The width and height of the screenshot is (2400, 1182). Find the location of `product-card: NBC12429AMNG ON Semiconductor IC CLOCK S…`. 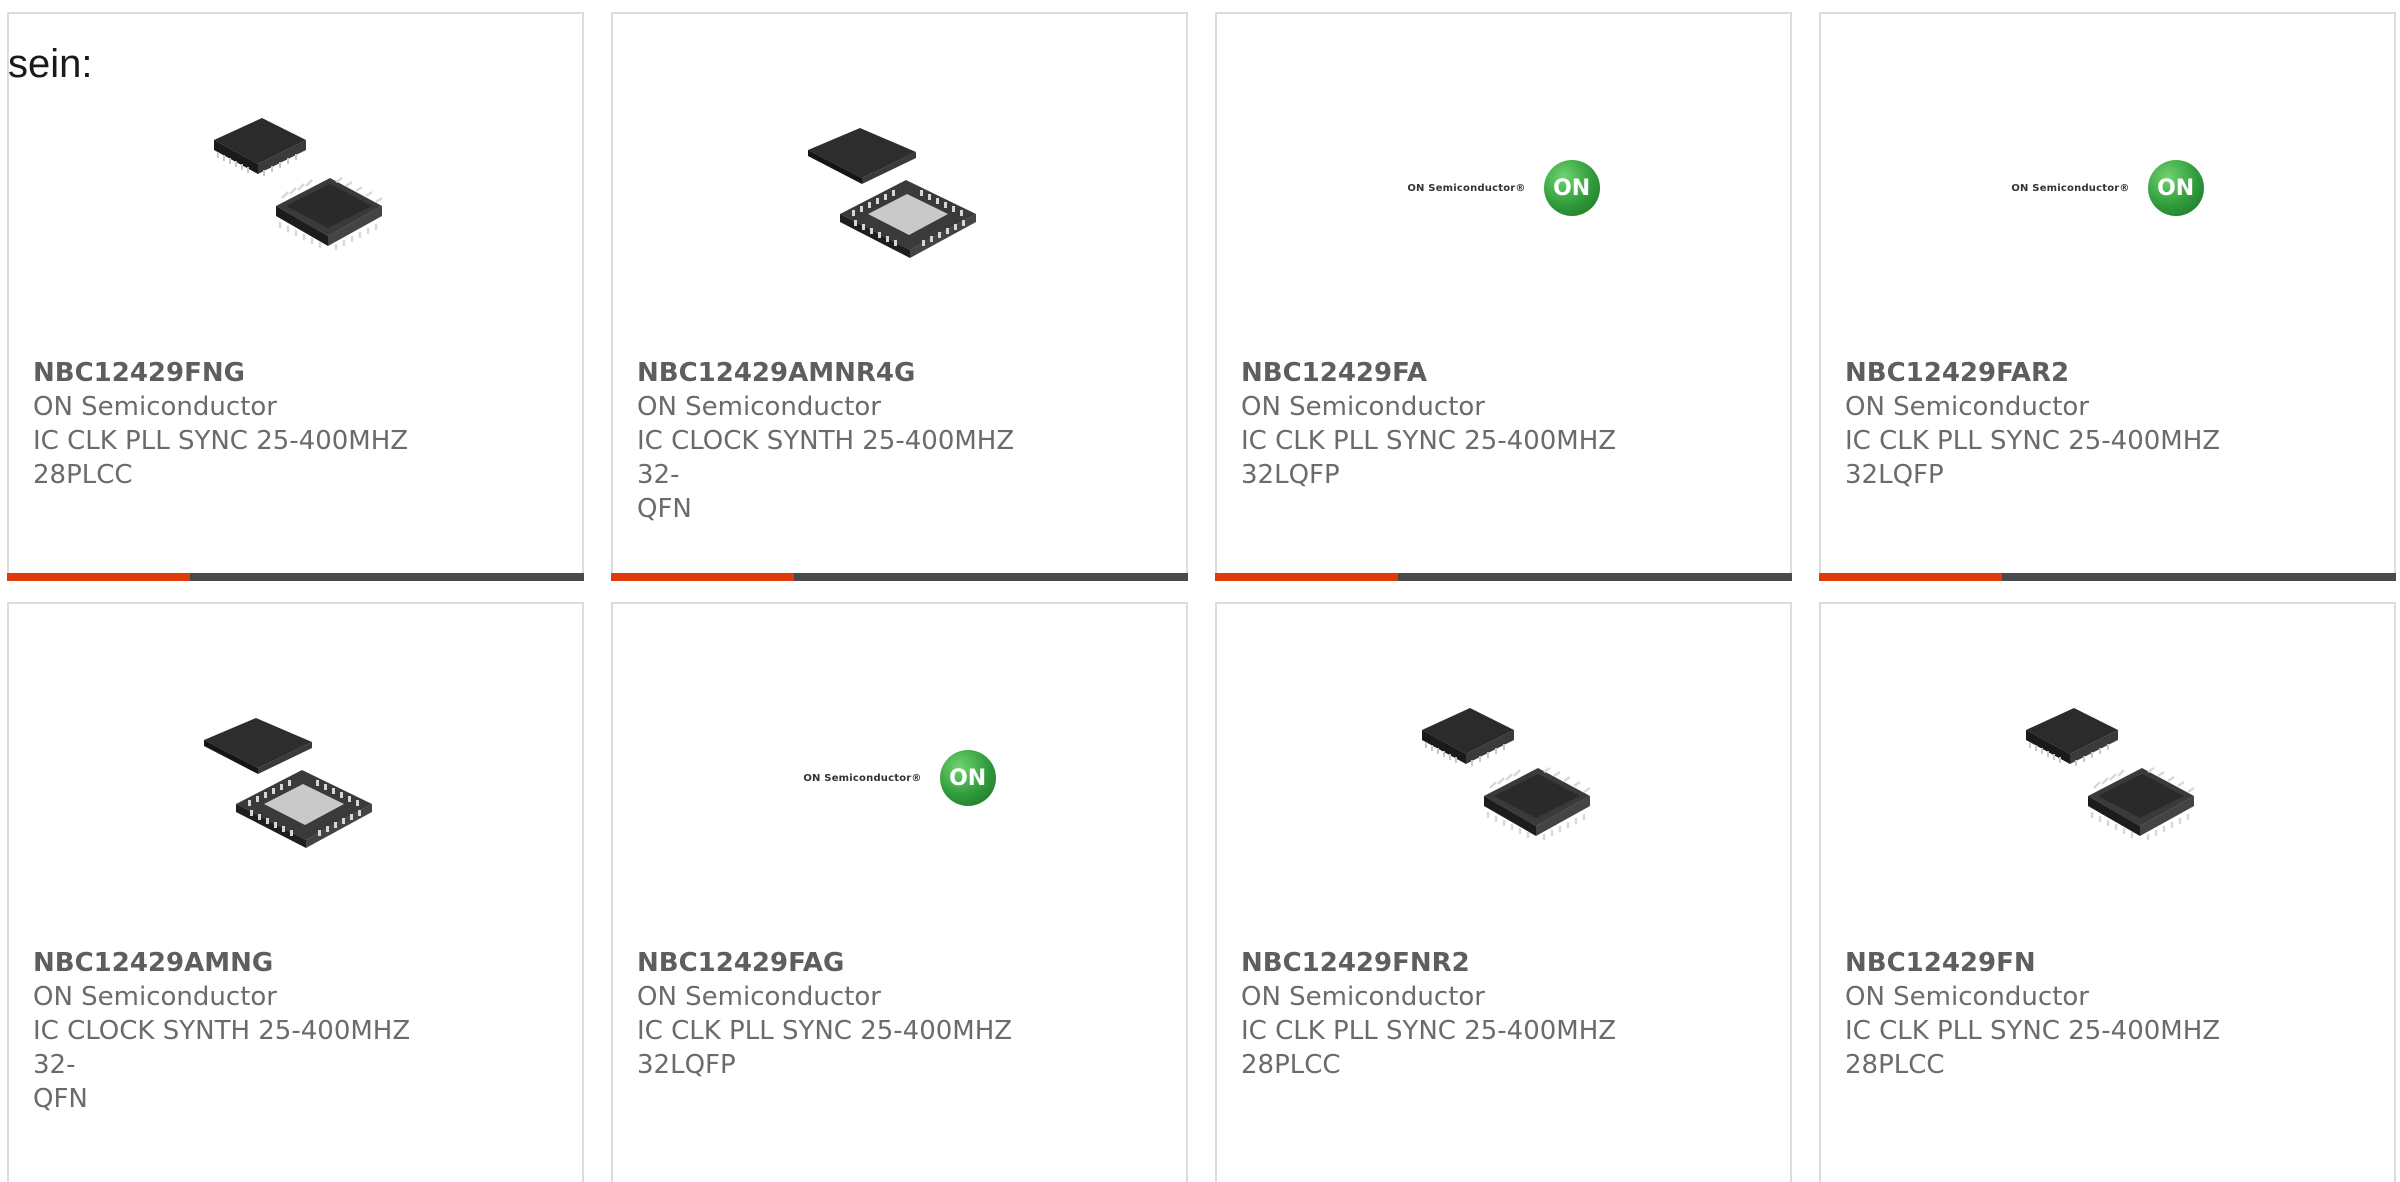

product-card: NBC12429AMNG ON Semiconductor IC CLOCK S… is located at coordinates (295, 892).